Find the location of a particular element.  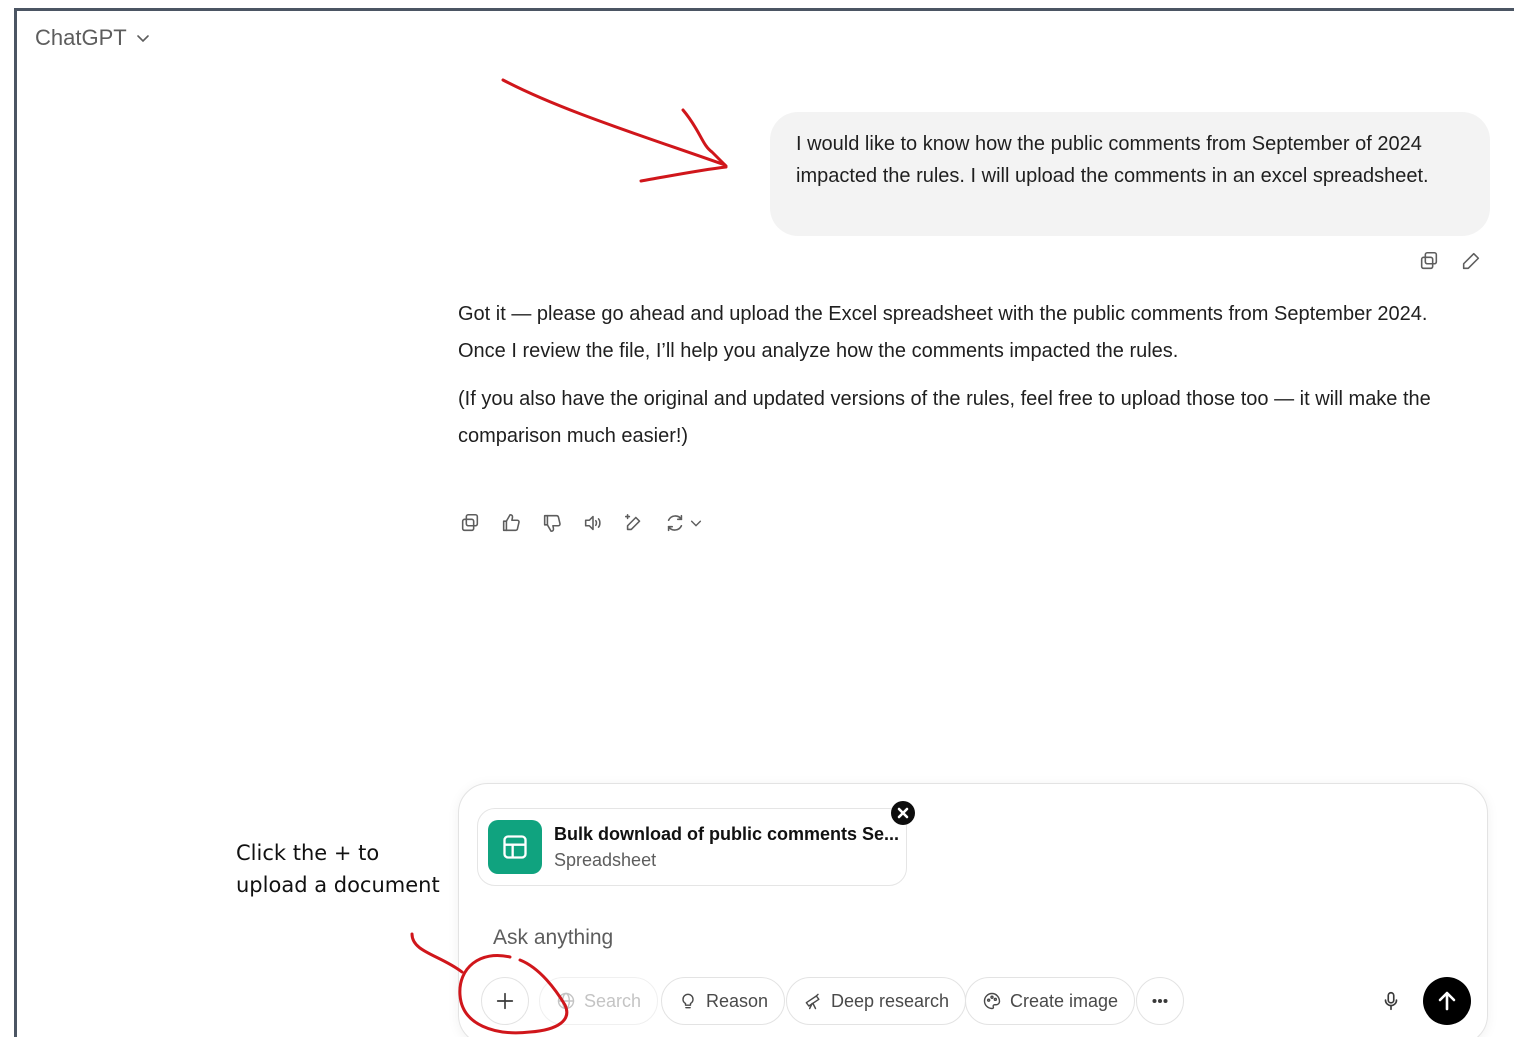

telescope-icon is located at coordinates (812, 1001).